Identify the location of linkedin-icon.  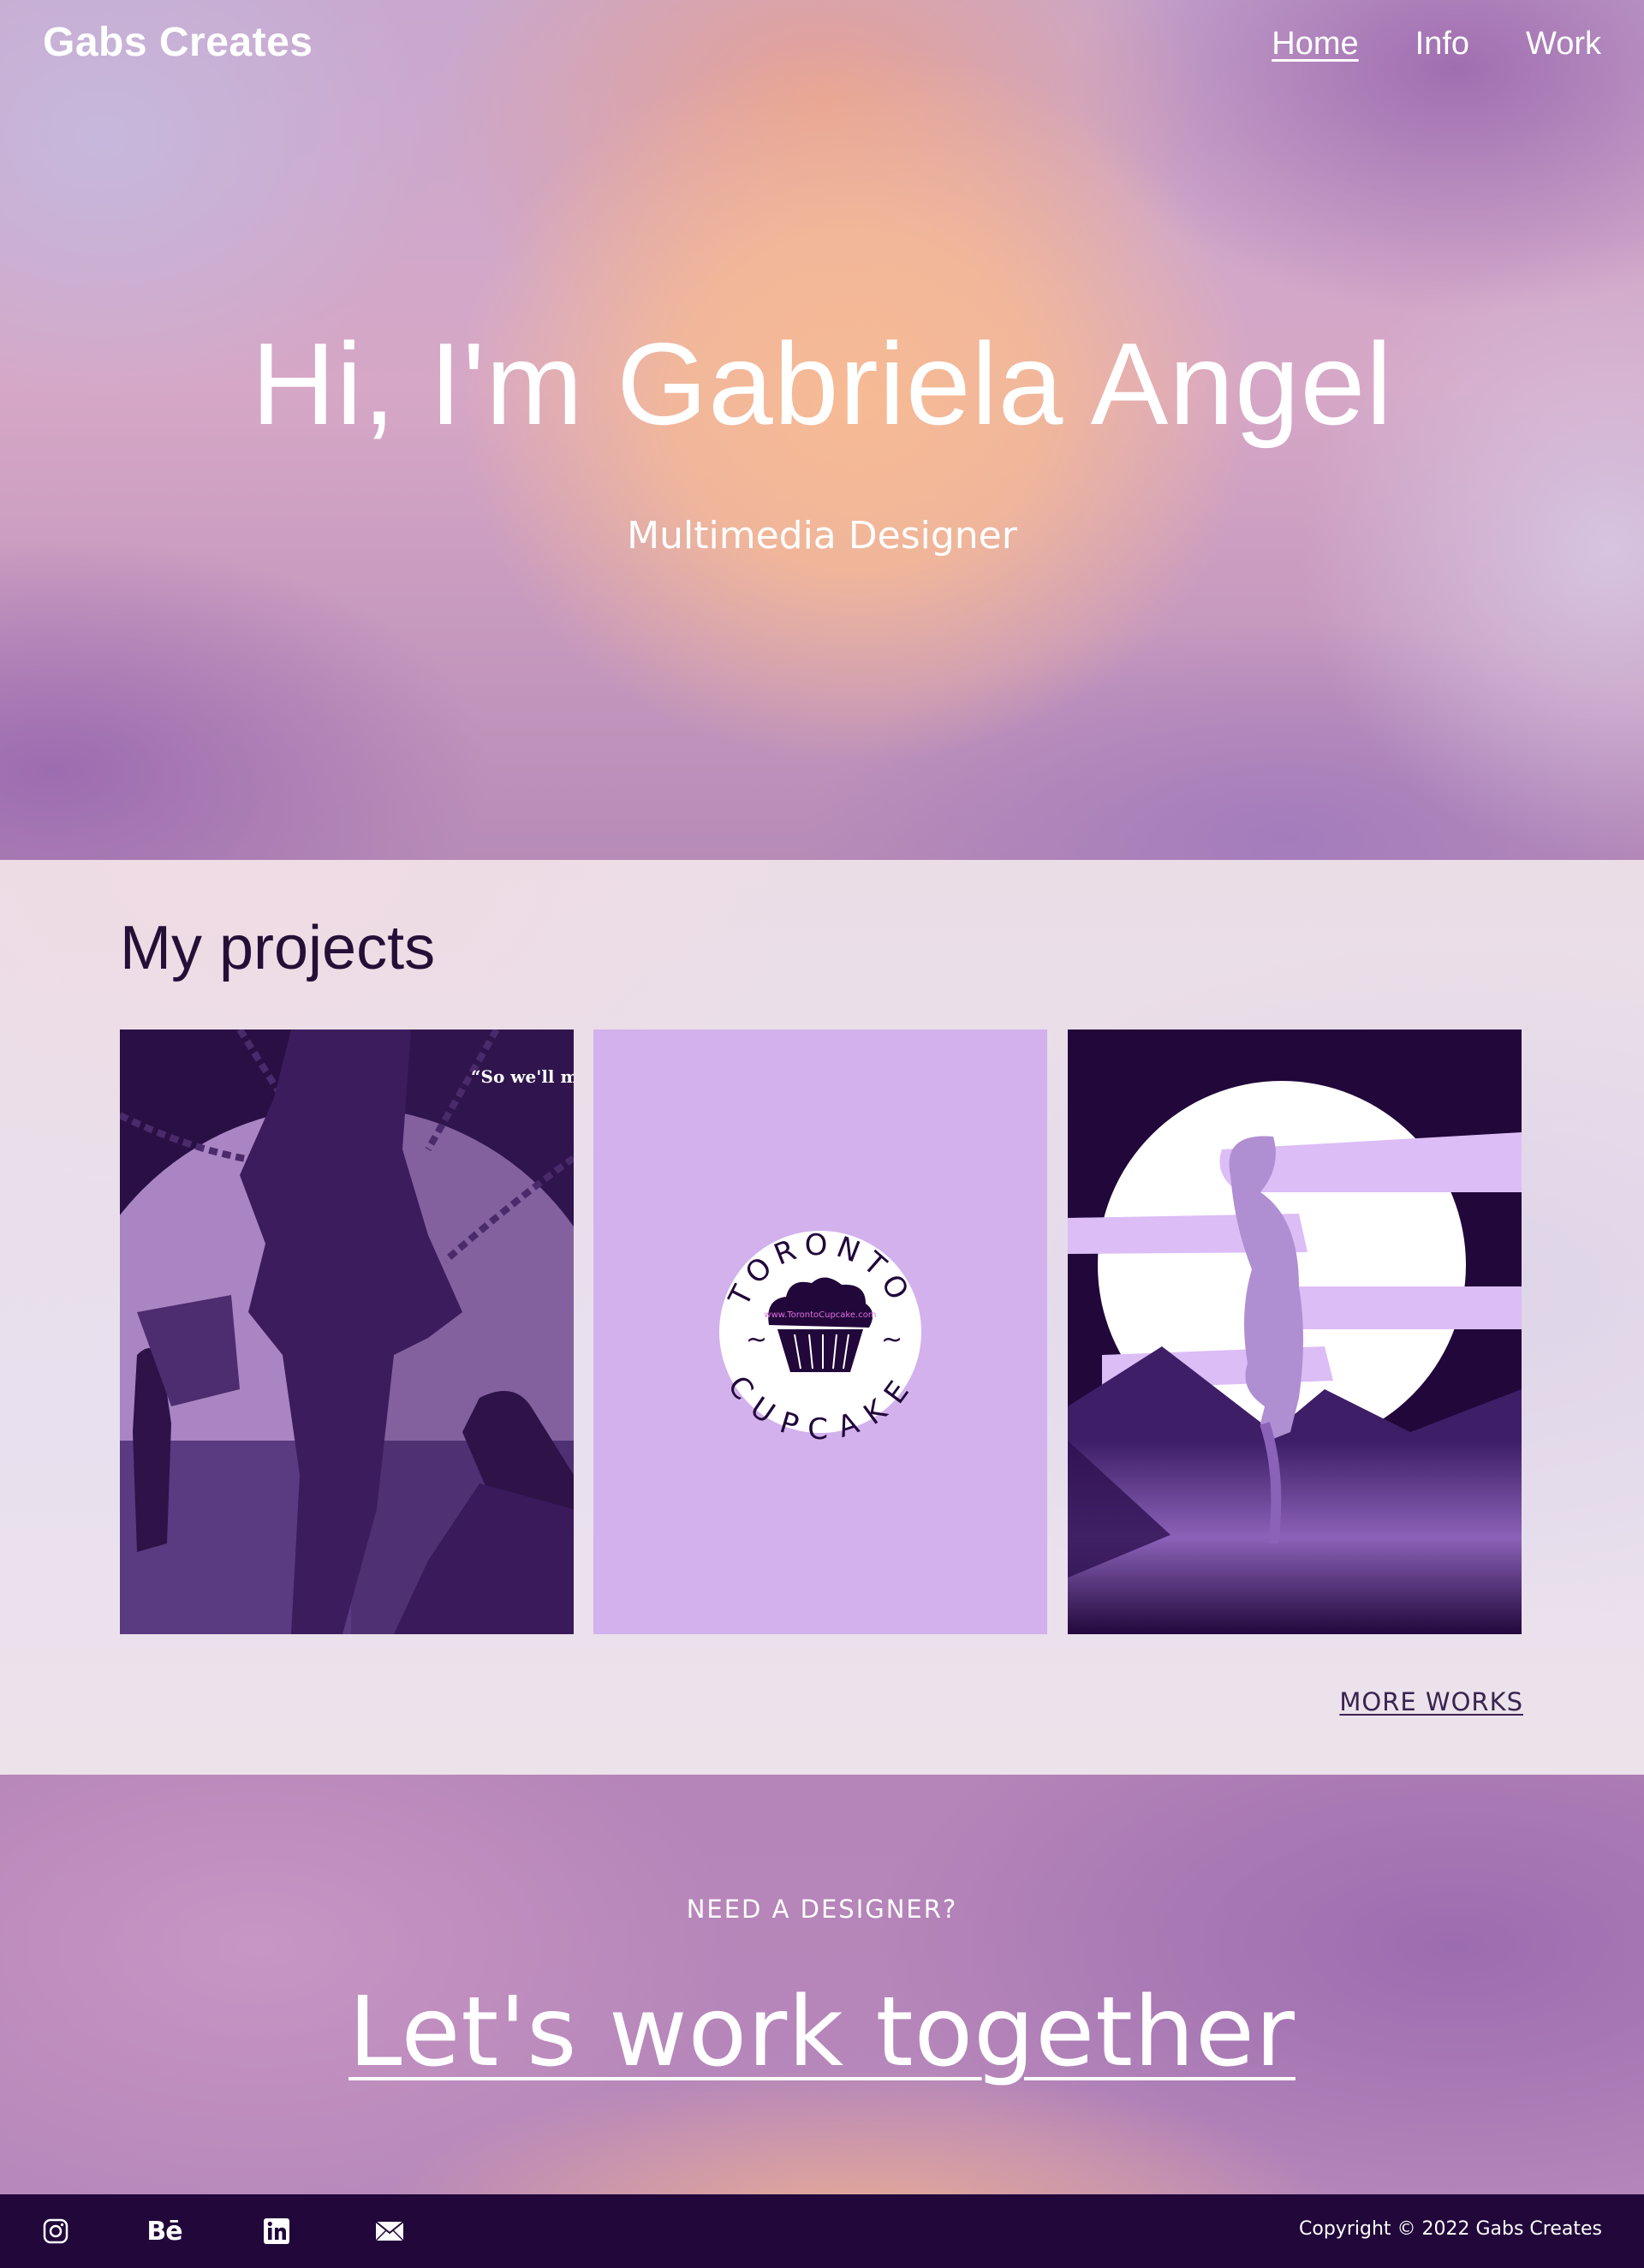
(276, 2231).